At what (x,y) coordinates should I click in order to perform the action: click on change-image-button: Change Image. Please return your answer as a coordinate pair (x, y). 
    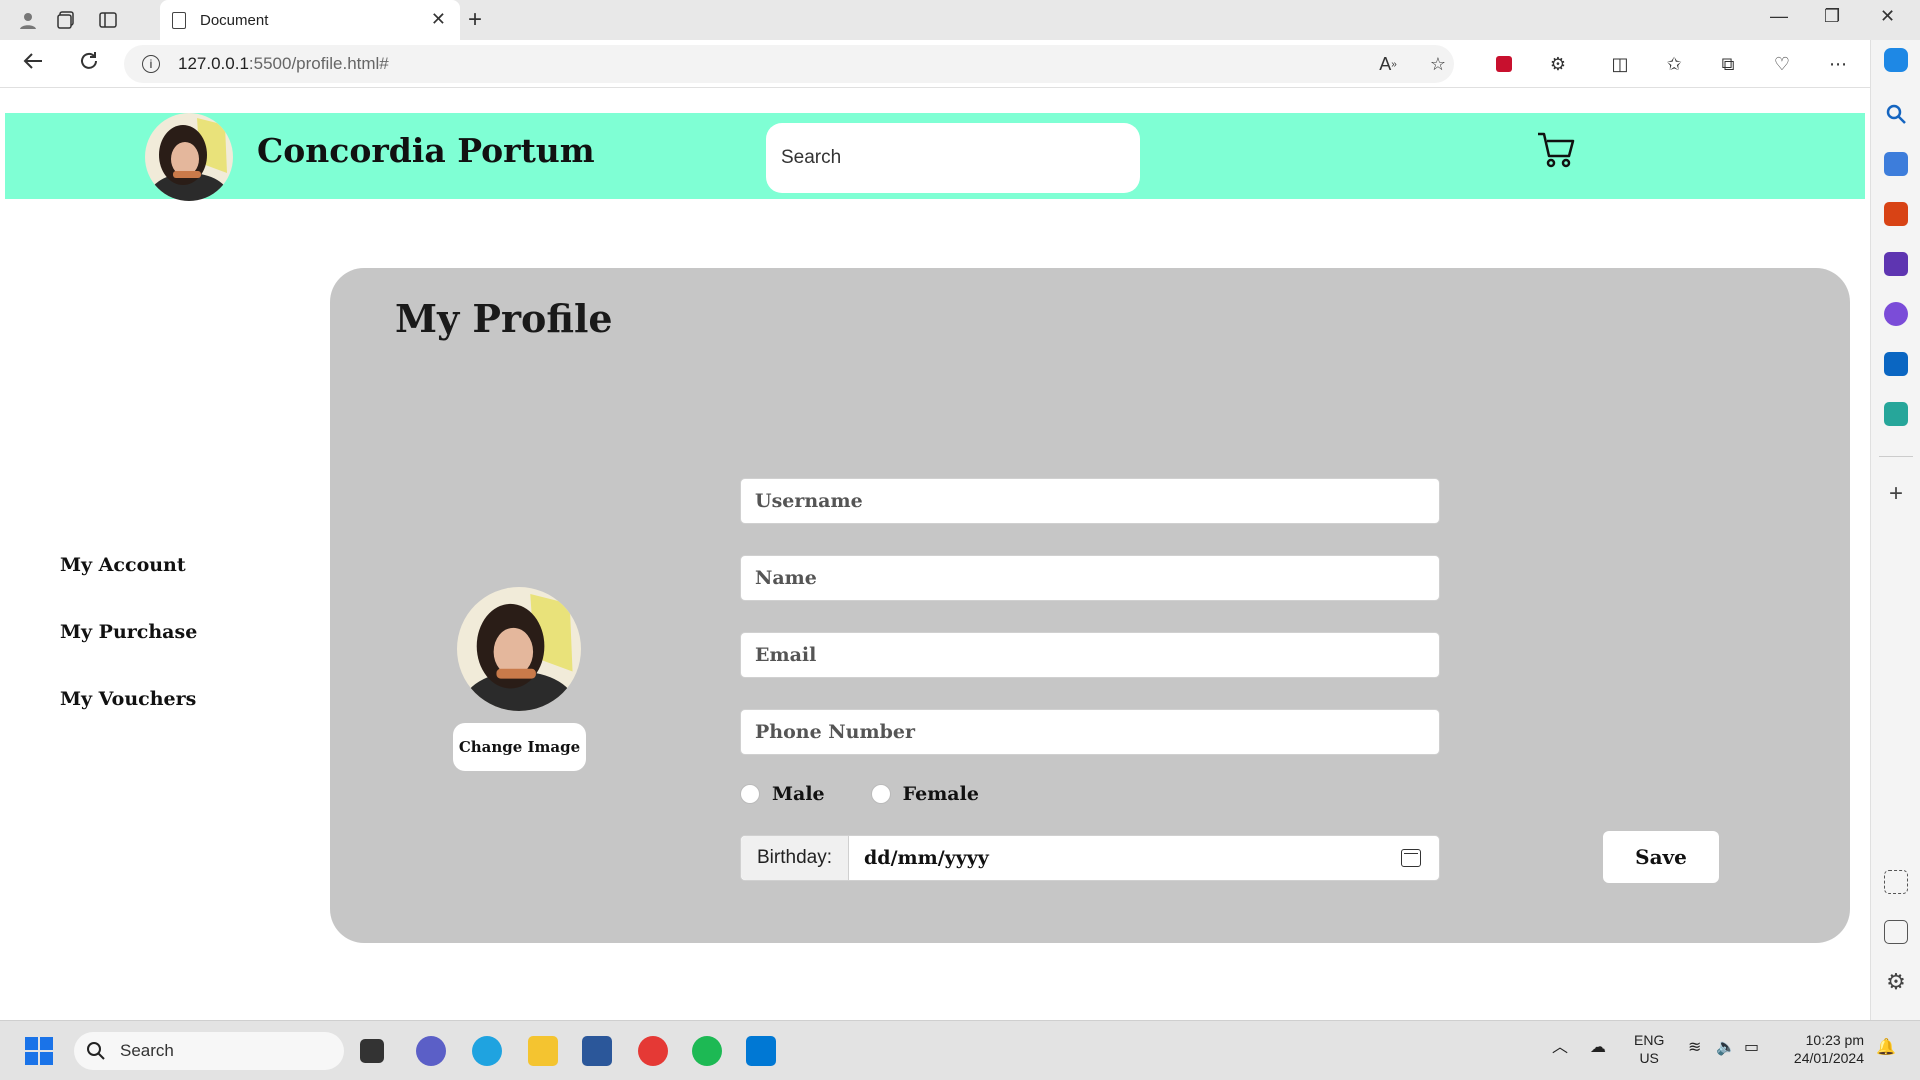
    Looking at the image, I should click on (519, 747).